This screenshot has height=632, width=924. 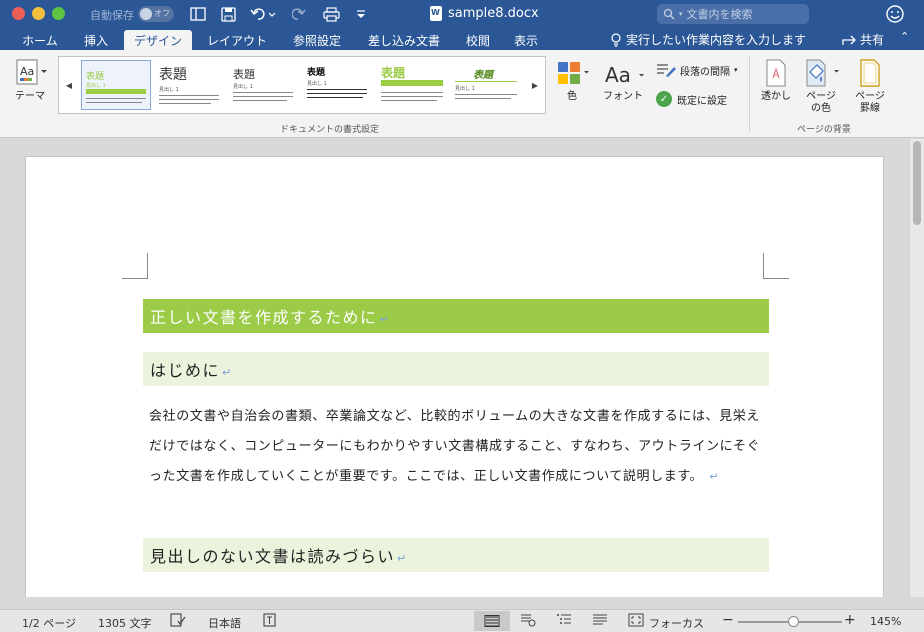 What do you see at coordinates (404, 40) in the screenshot?
I see `tab-mailings: 差し込み文書` at bounding box center [404, 40].